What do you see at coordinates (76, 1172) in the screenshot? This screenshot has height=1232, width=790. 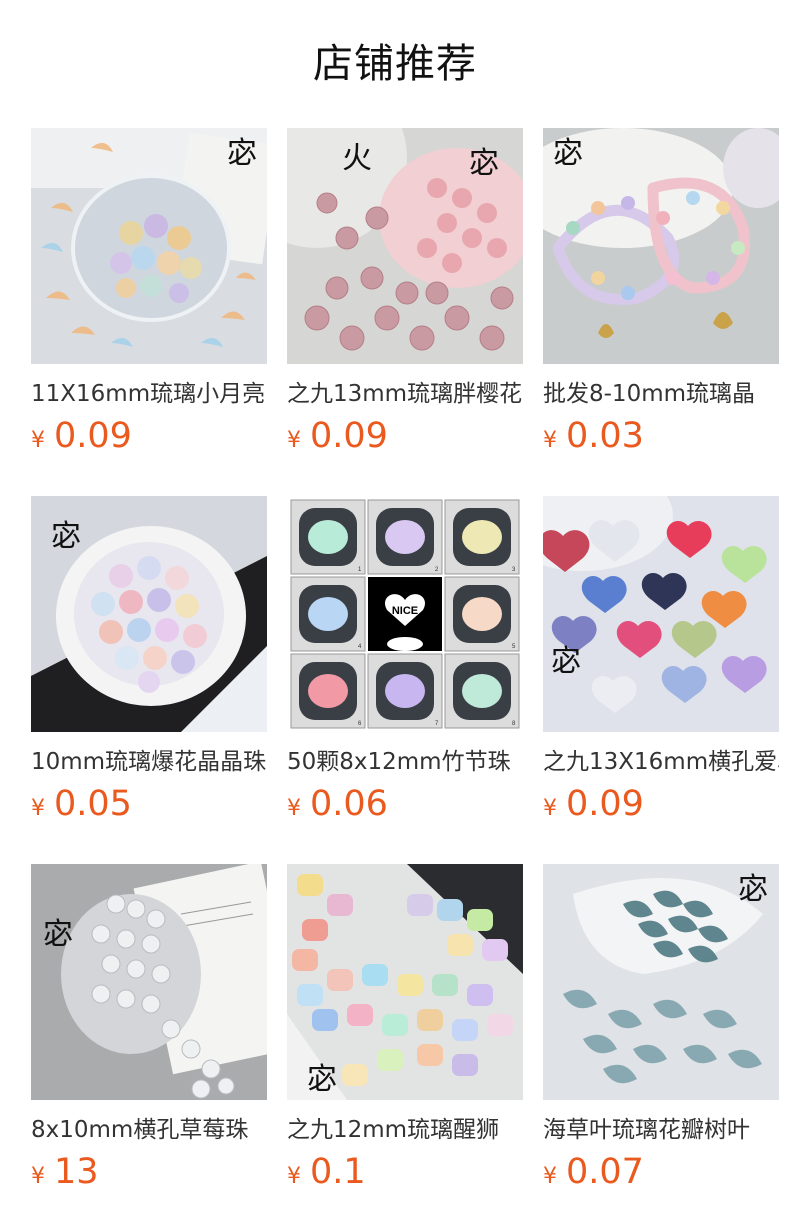 I see `price-value: 13` at bounding box center [76, 1172].